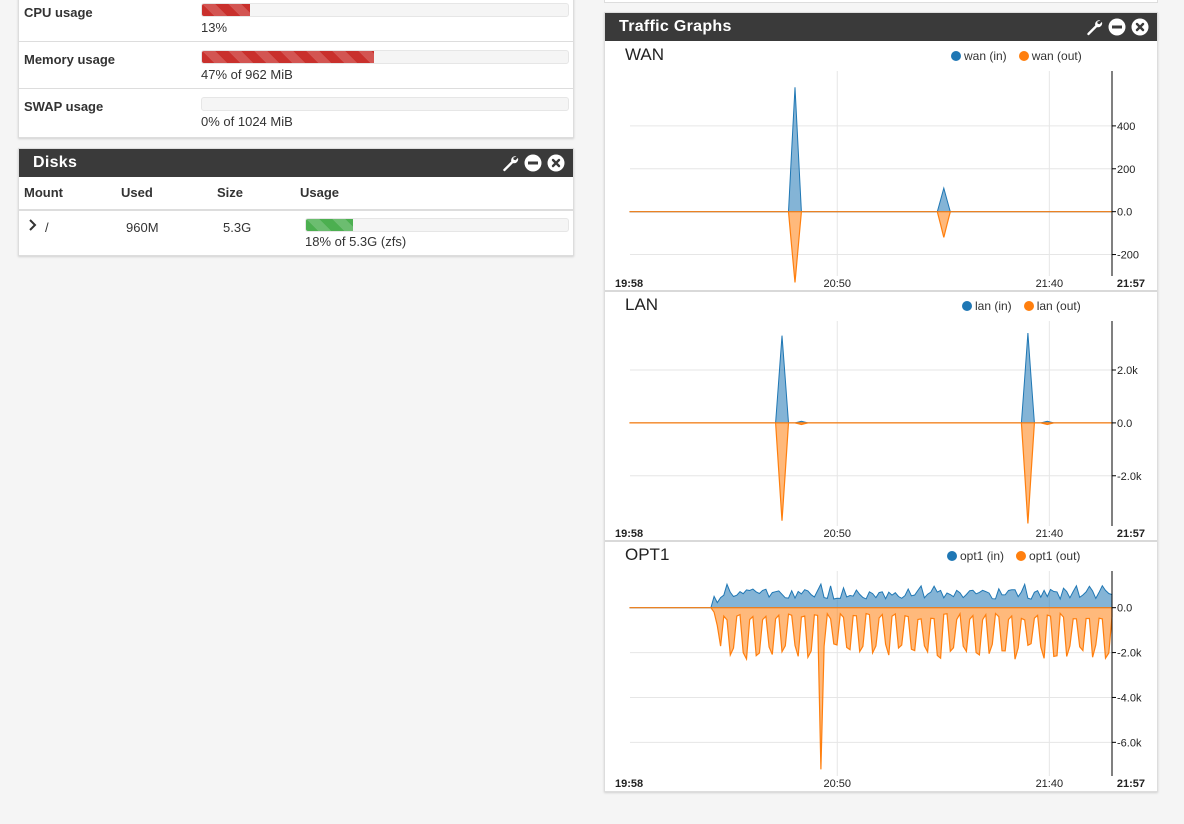 This screenshot has width=1184, height=824. Describe the element at coordinates (356, 241) in the screenshot. I see `disk-usage-value: 18% of 5.3G (zfs)` at that location.